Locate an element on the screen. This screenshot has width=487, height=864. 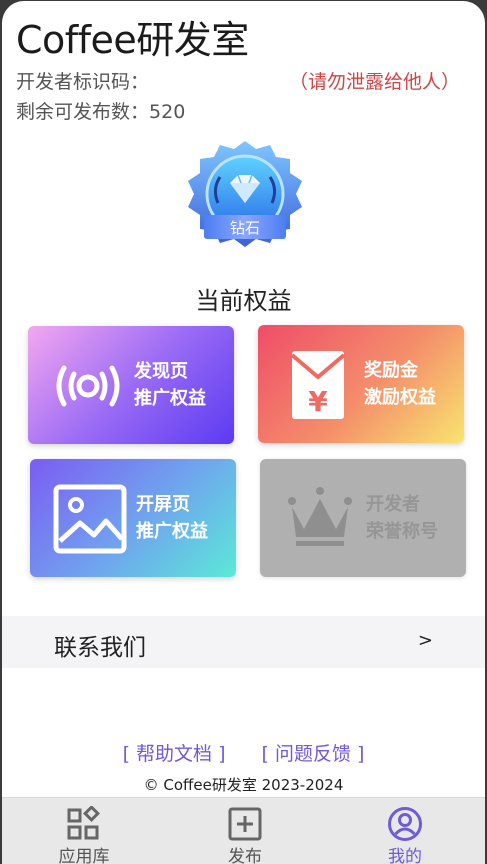
bottom-tab-bar: 应用库 发布 我的 is located at coordinates (243, 830).